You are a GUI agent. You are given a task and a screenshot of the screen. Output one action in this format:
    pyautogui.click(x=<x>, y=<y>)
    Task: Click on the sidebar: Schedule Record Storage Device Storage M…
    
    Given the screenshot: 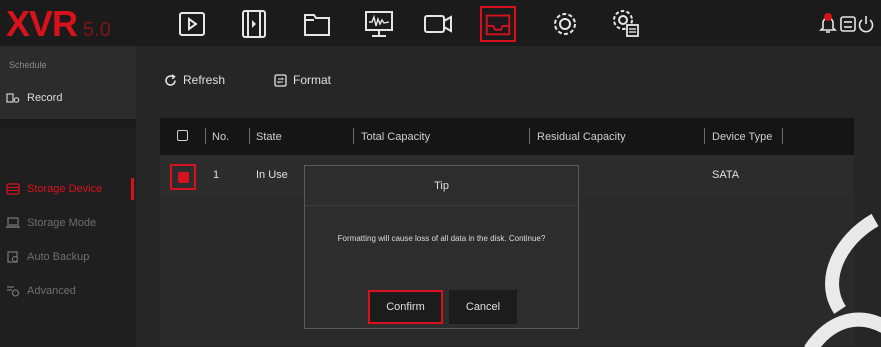 What is the action you would take?
    pyautogui.click(x=68, y=196)
    